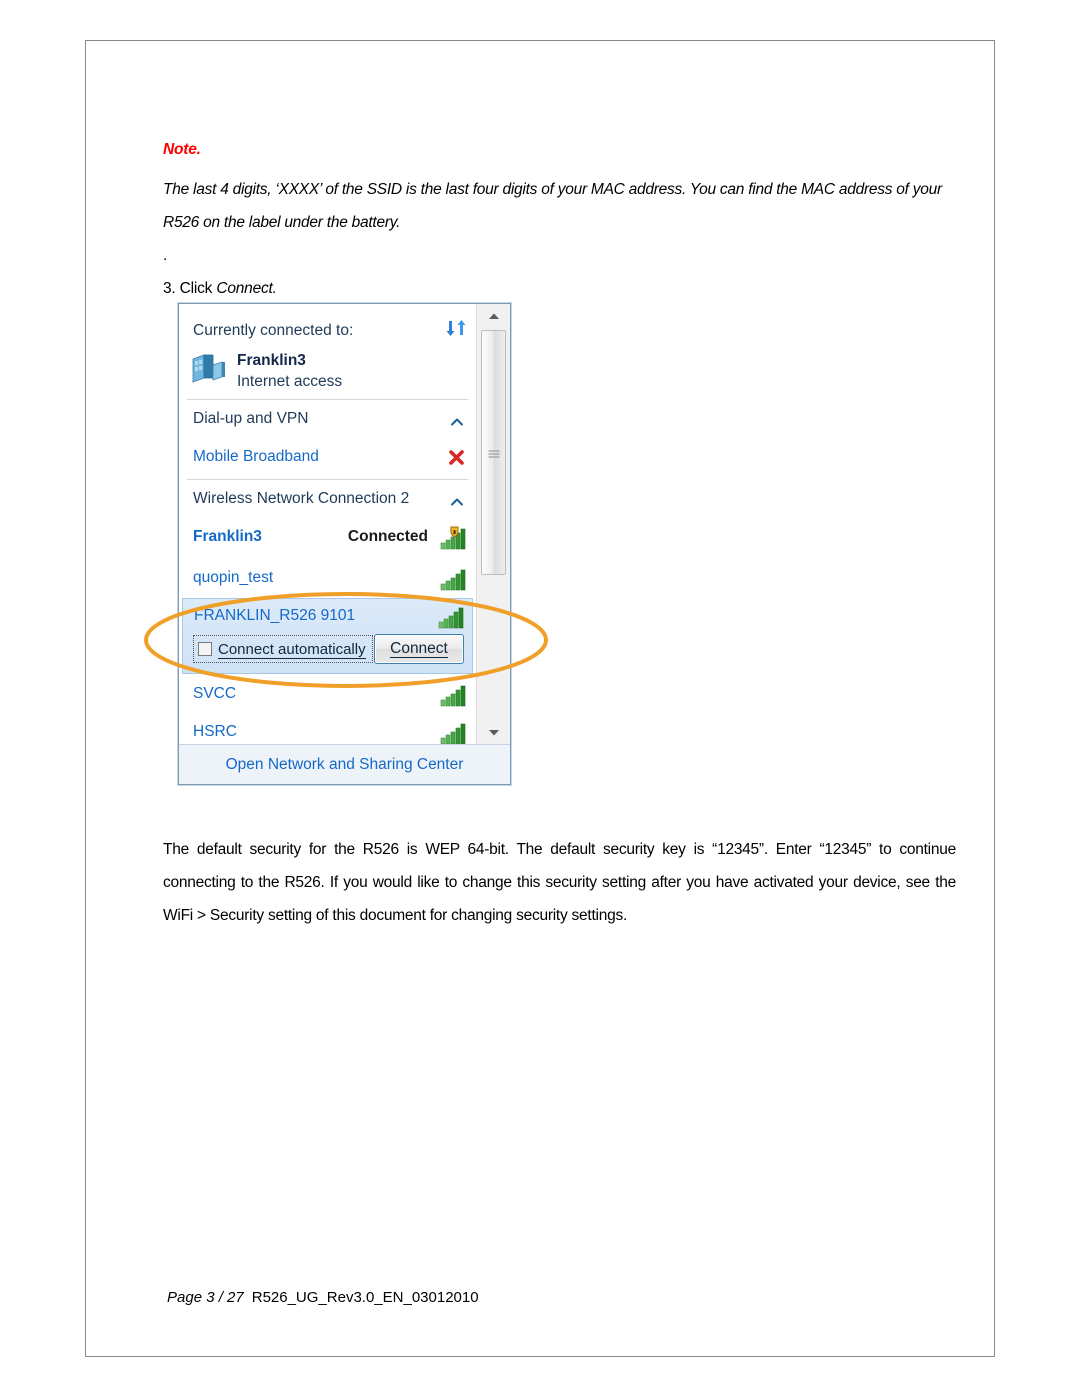 Image resolution: width=1080 pixels, height=1397 pixels. I want to click on network-state: Connected, so click(387, 536).